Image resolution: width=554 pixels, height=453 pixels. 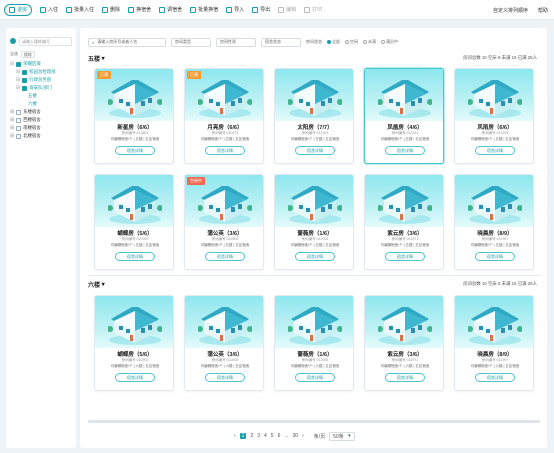 What do you see at coordinates (28, 54) in the screenshot?
I see `building-select: 楼栋` at bounding box center [28, 54].